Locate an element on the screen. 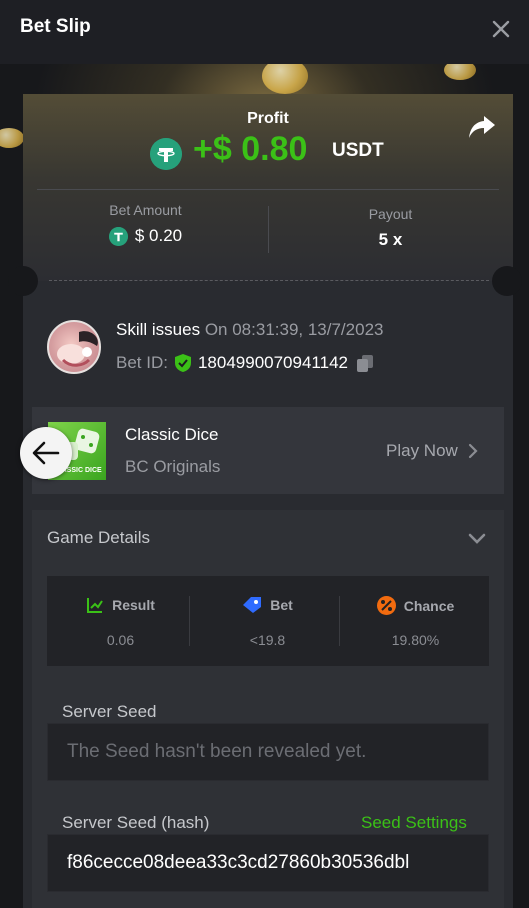 Image resolution: width=529 pixels, height=908 pixels. server-seed-hash-value: f86cecce08deea33c3cd27860b30536dbl is located at coordinates (238, 862).